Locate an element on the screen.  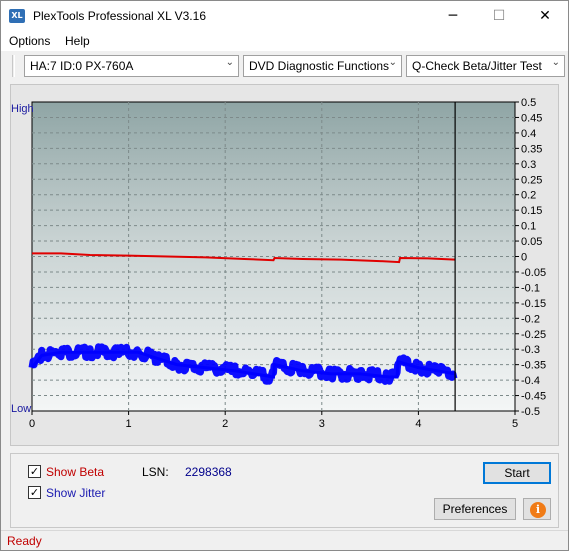
high-label: High is located at coordinates (22, 109).